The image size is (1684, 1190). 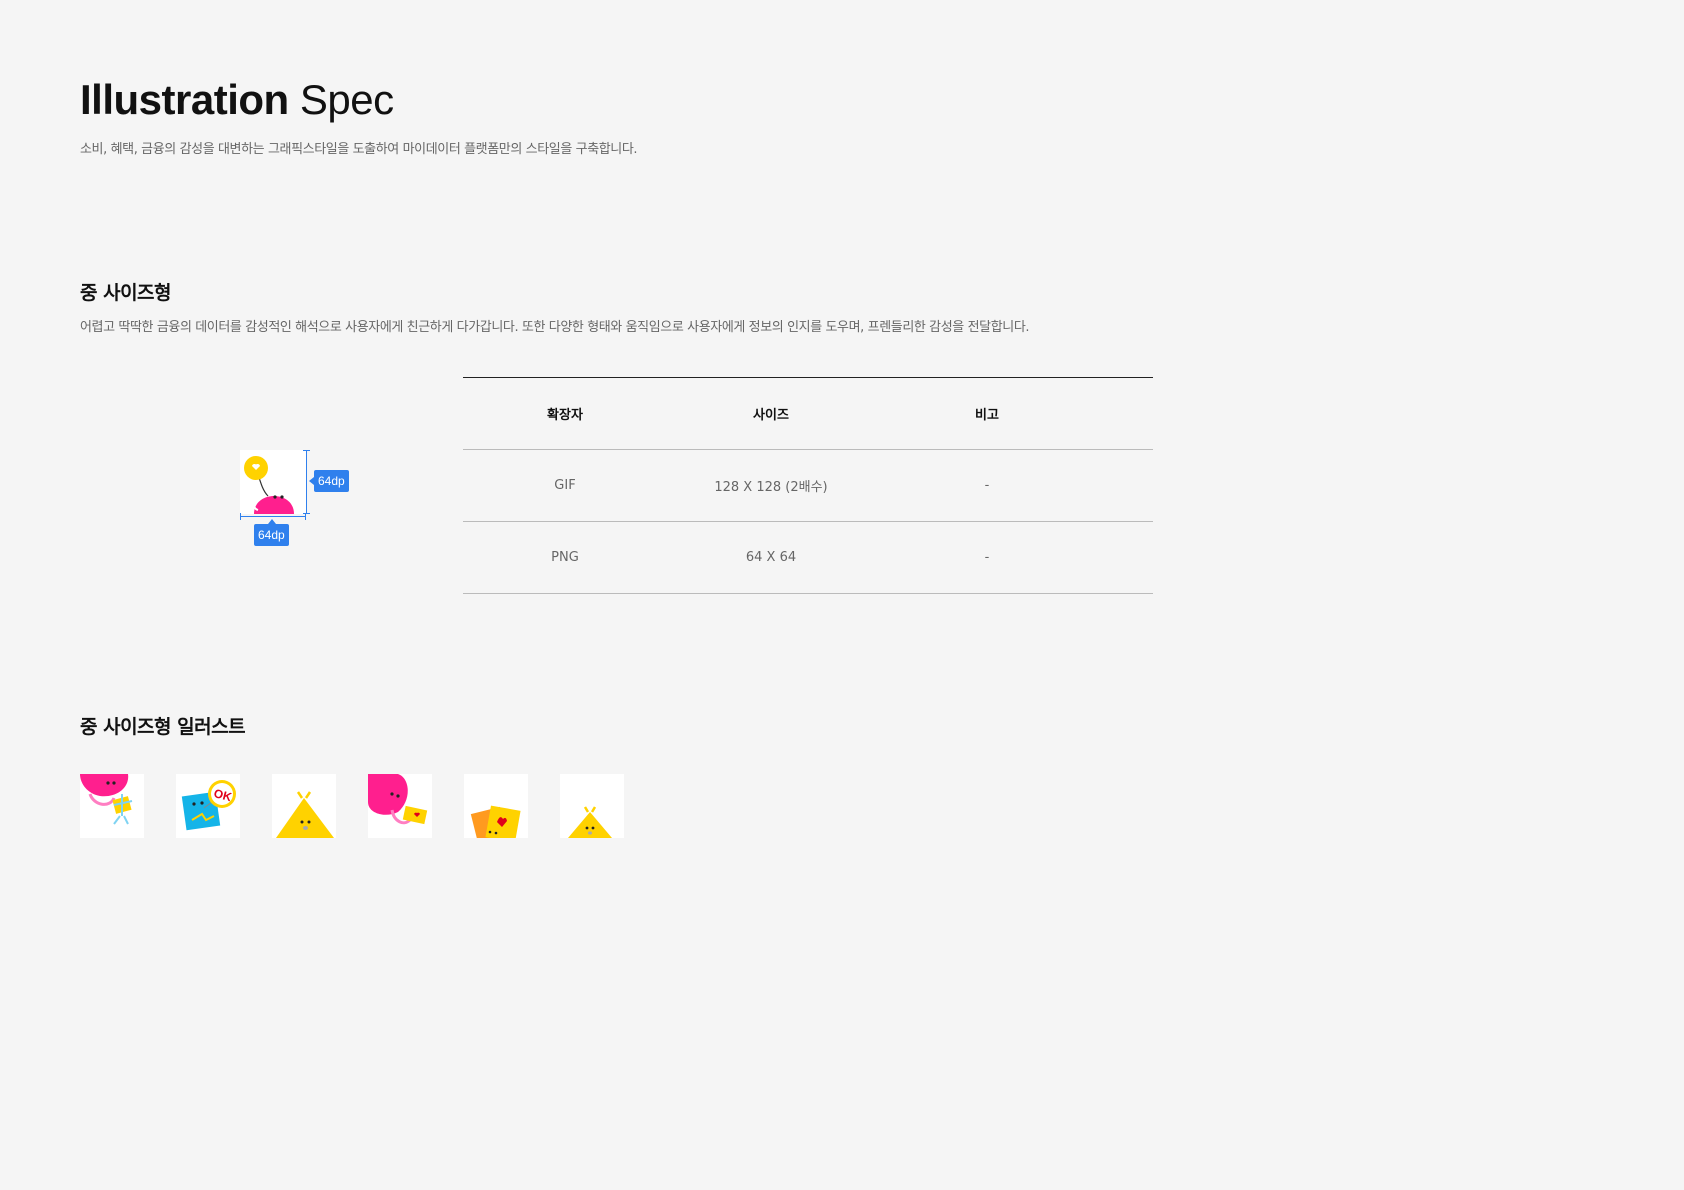 I want to click on yellow-triangle-character-illustration, so click(x=304, y=806).